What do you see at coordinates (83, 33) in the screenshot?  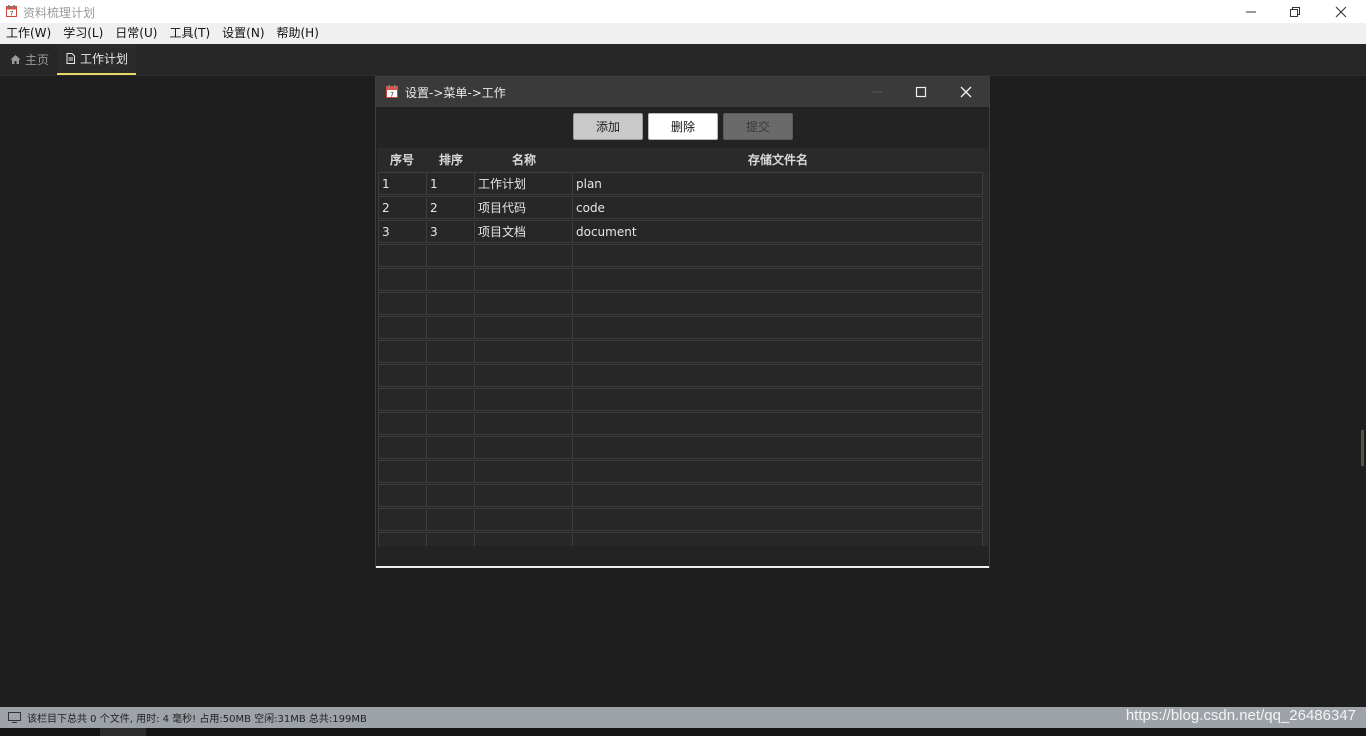 I see `menu-study: 学习(L)` at bounding box center [83, 33].